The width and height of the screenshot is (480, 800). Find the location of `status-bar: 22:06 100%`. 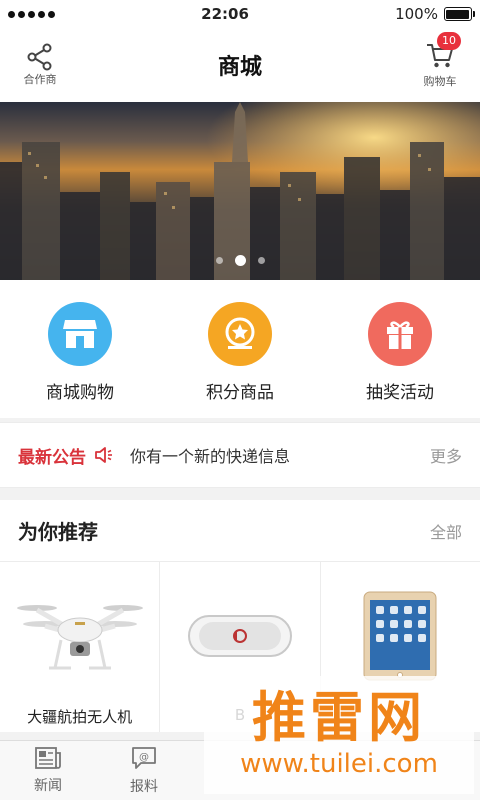

status-bar: 22:06 100% is located at coordinates (240, 14).